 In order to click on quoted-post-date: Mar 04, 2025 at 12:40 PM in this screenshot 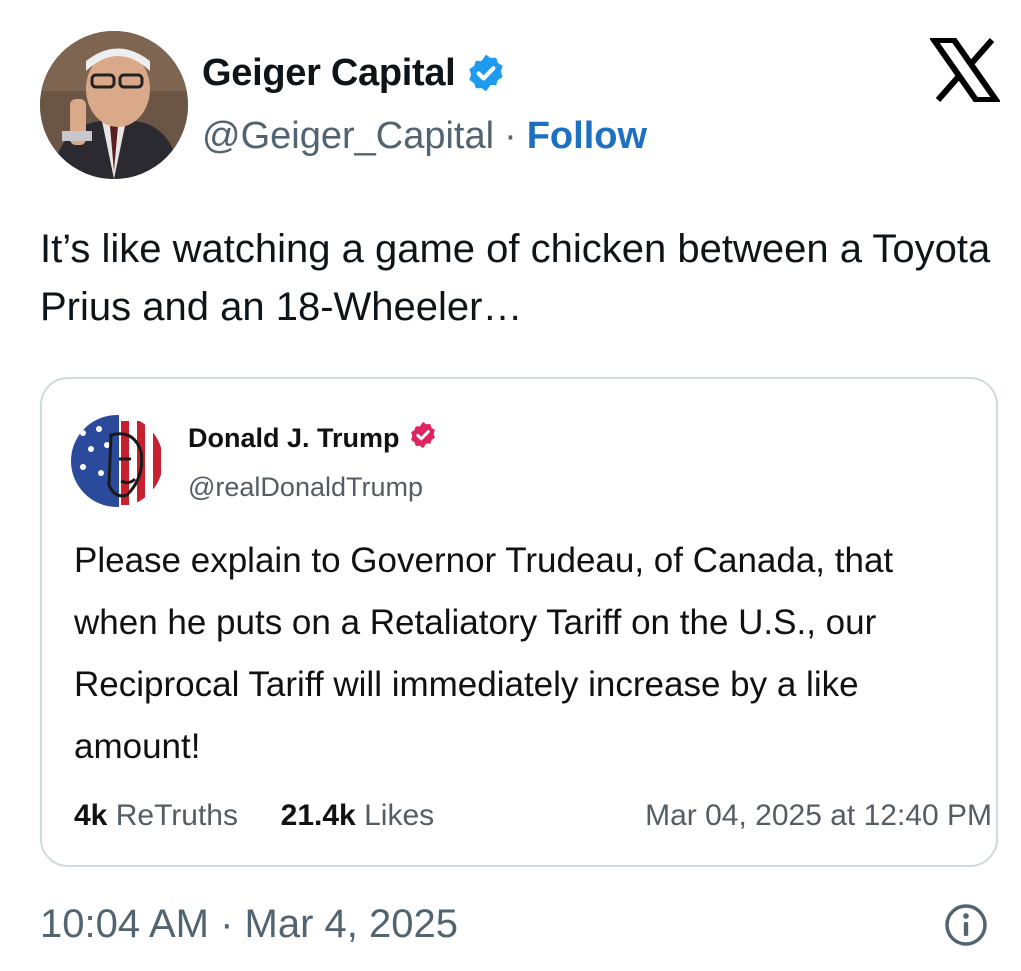, I will do `click(818, 815)`.